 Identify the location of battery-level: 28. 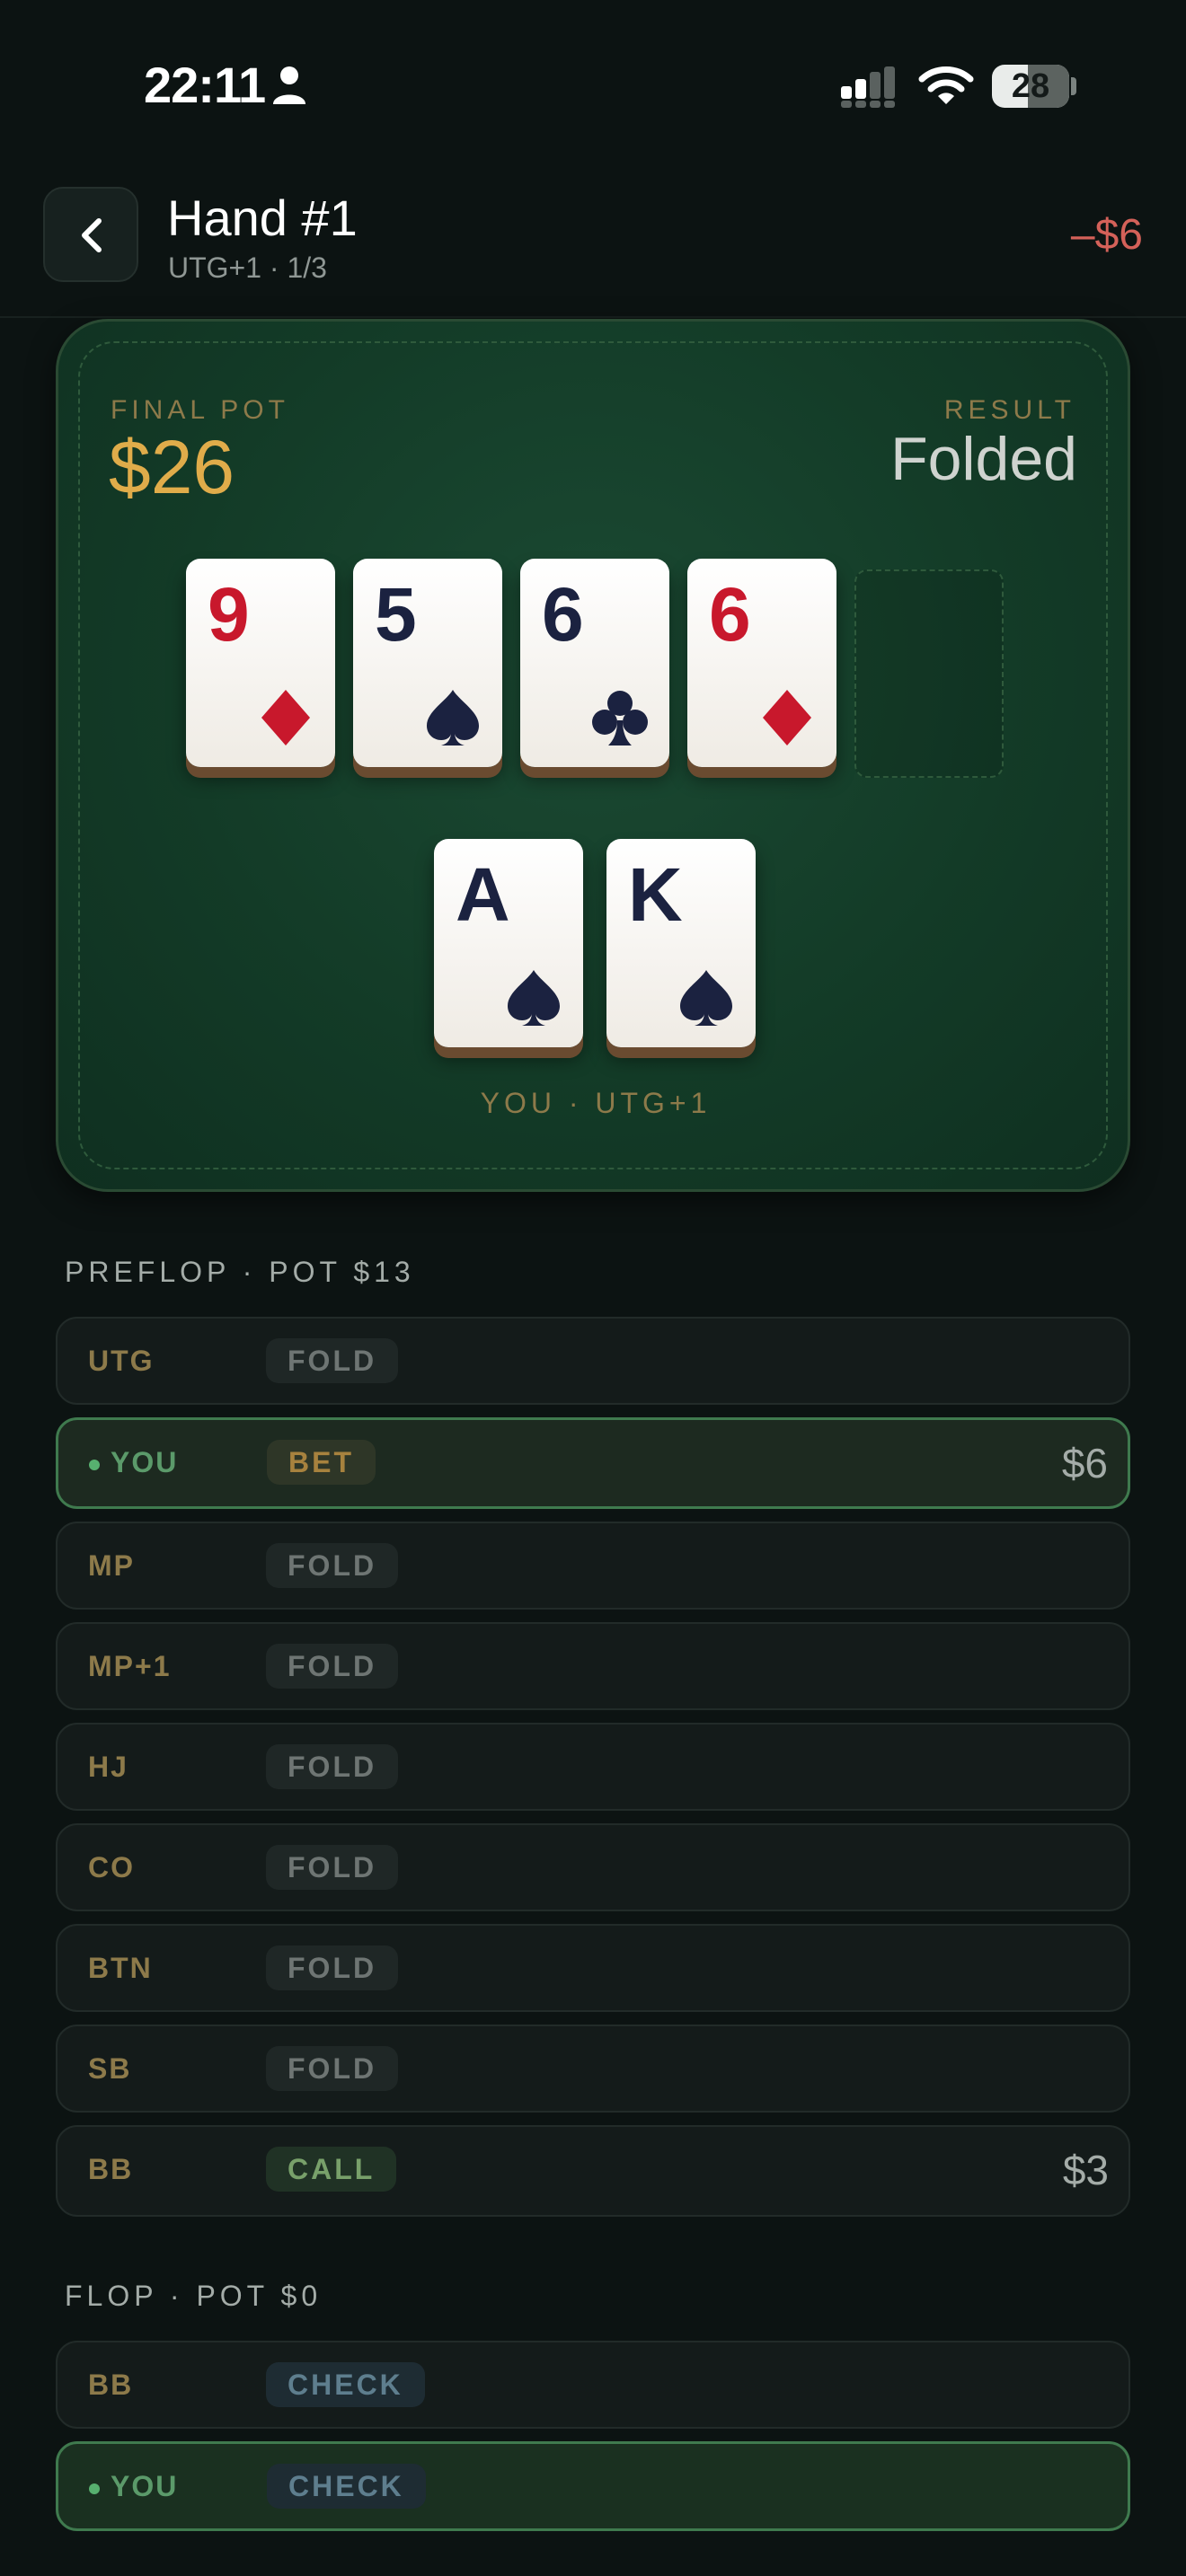
(1030, 86).